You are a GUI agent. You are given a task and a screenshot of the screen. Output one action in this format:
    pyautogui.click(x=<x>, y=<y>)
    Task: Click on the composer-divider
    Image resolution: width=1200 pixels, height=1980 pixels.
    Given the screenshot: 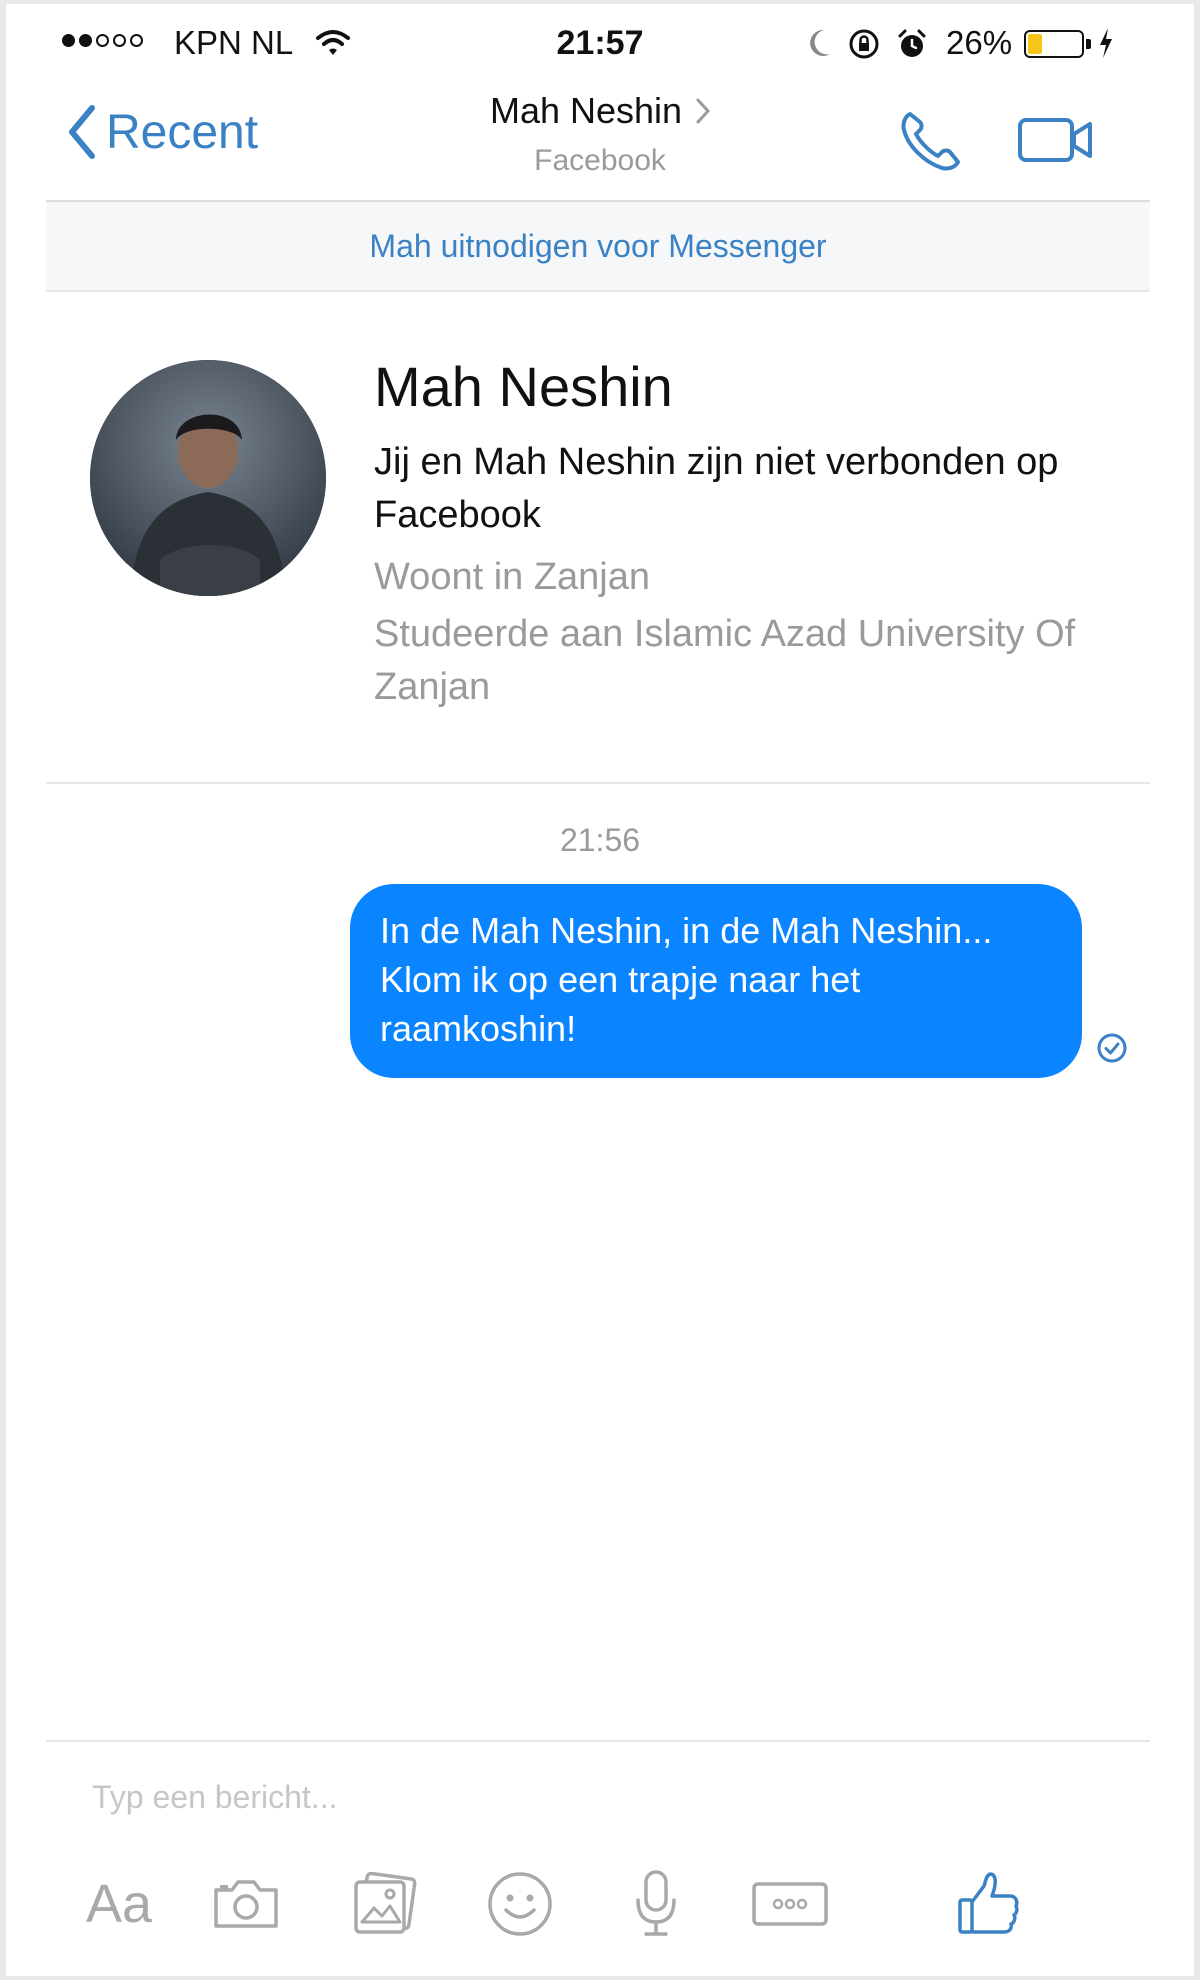 What is the action you would take?
    pyautogui.click(x=598, y=1741)
    